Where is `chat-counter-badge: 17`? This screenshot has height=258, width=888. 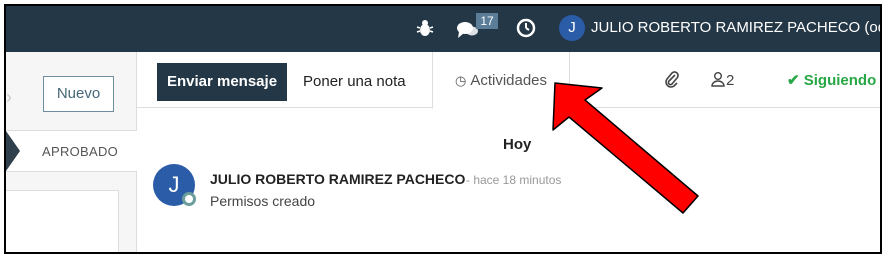
chat-counter-badge: 17 is located at coordinates (487, 21).